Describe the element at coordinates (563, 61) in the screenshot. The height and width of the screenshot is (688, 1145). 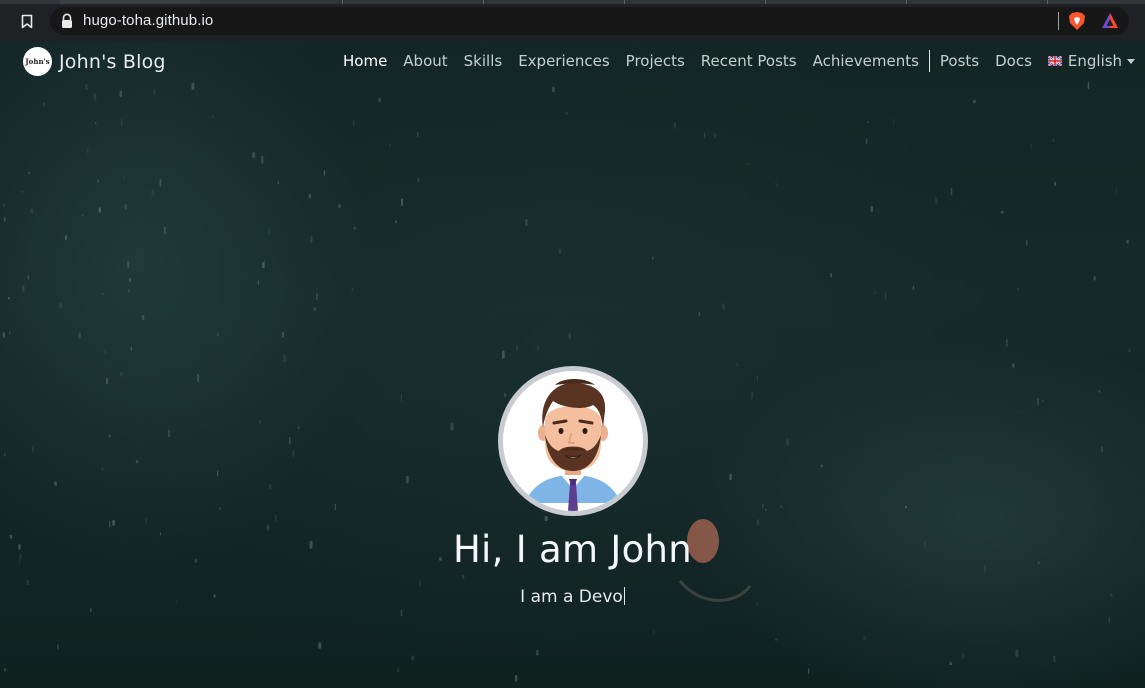
I see `nav-item-experiences: Experiences` at that location.